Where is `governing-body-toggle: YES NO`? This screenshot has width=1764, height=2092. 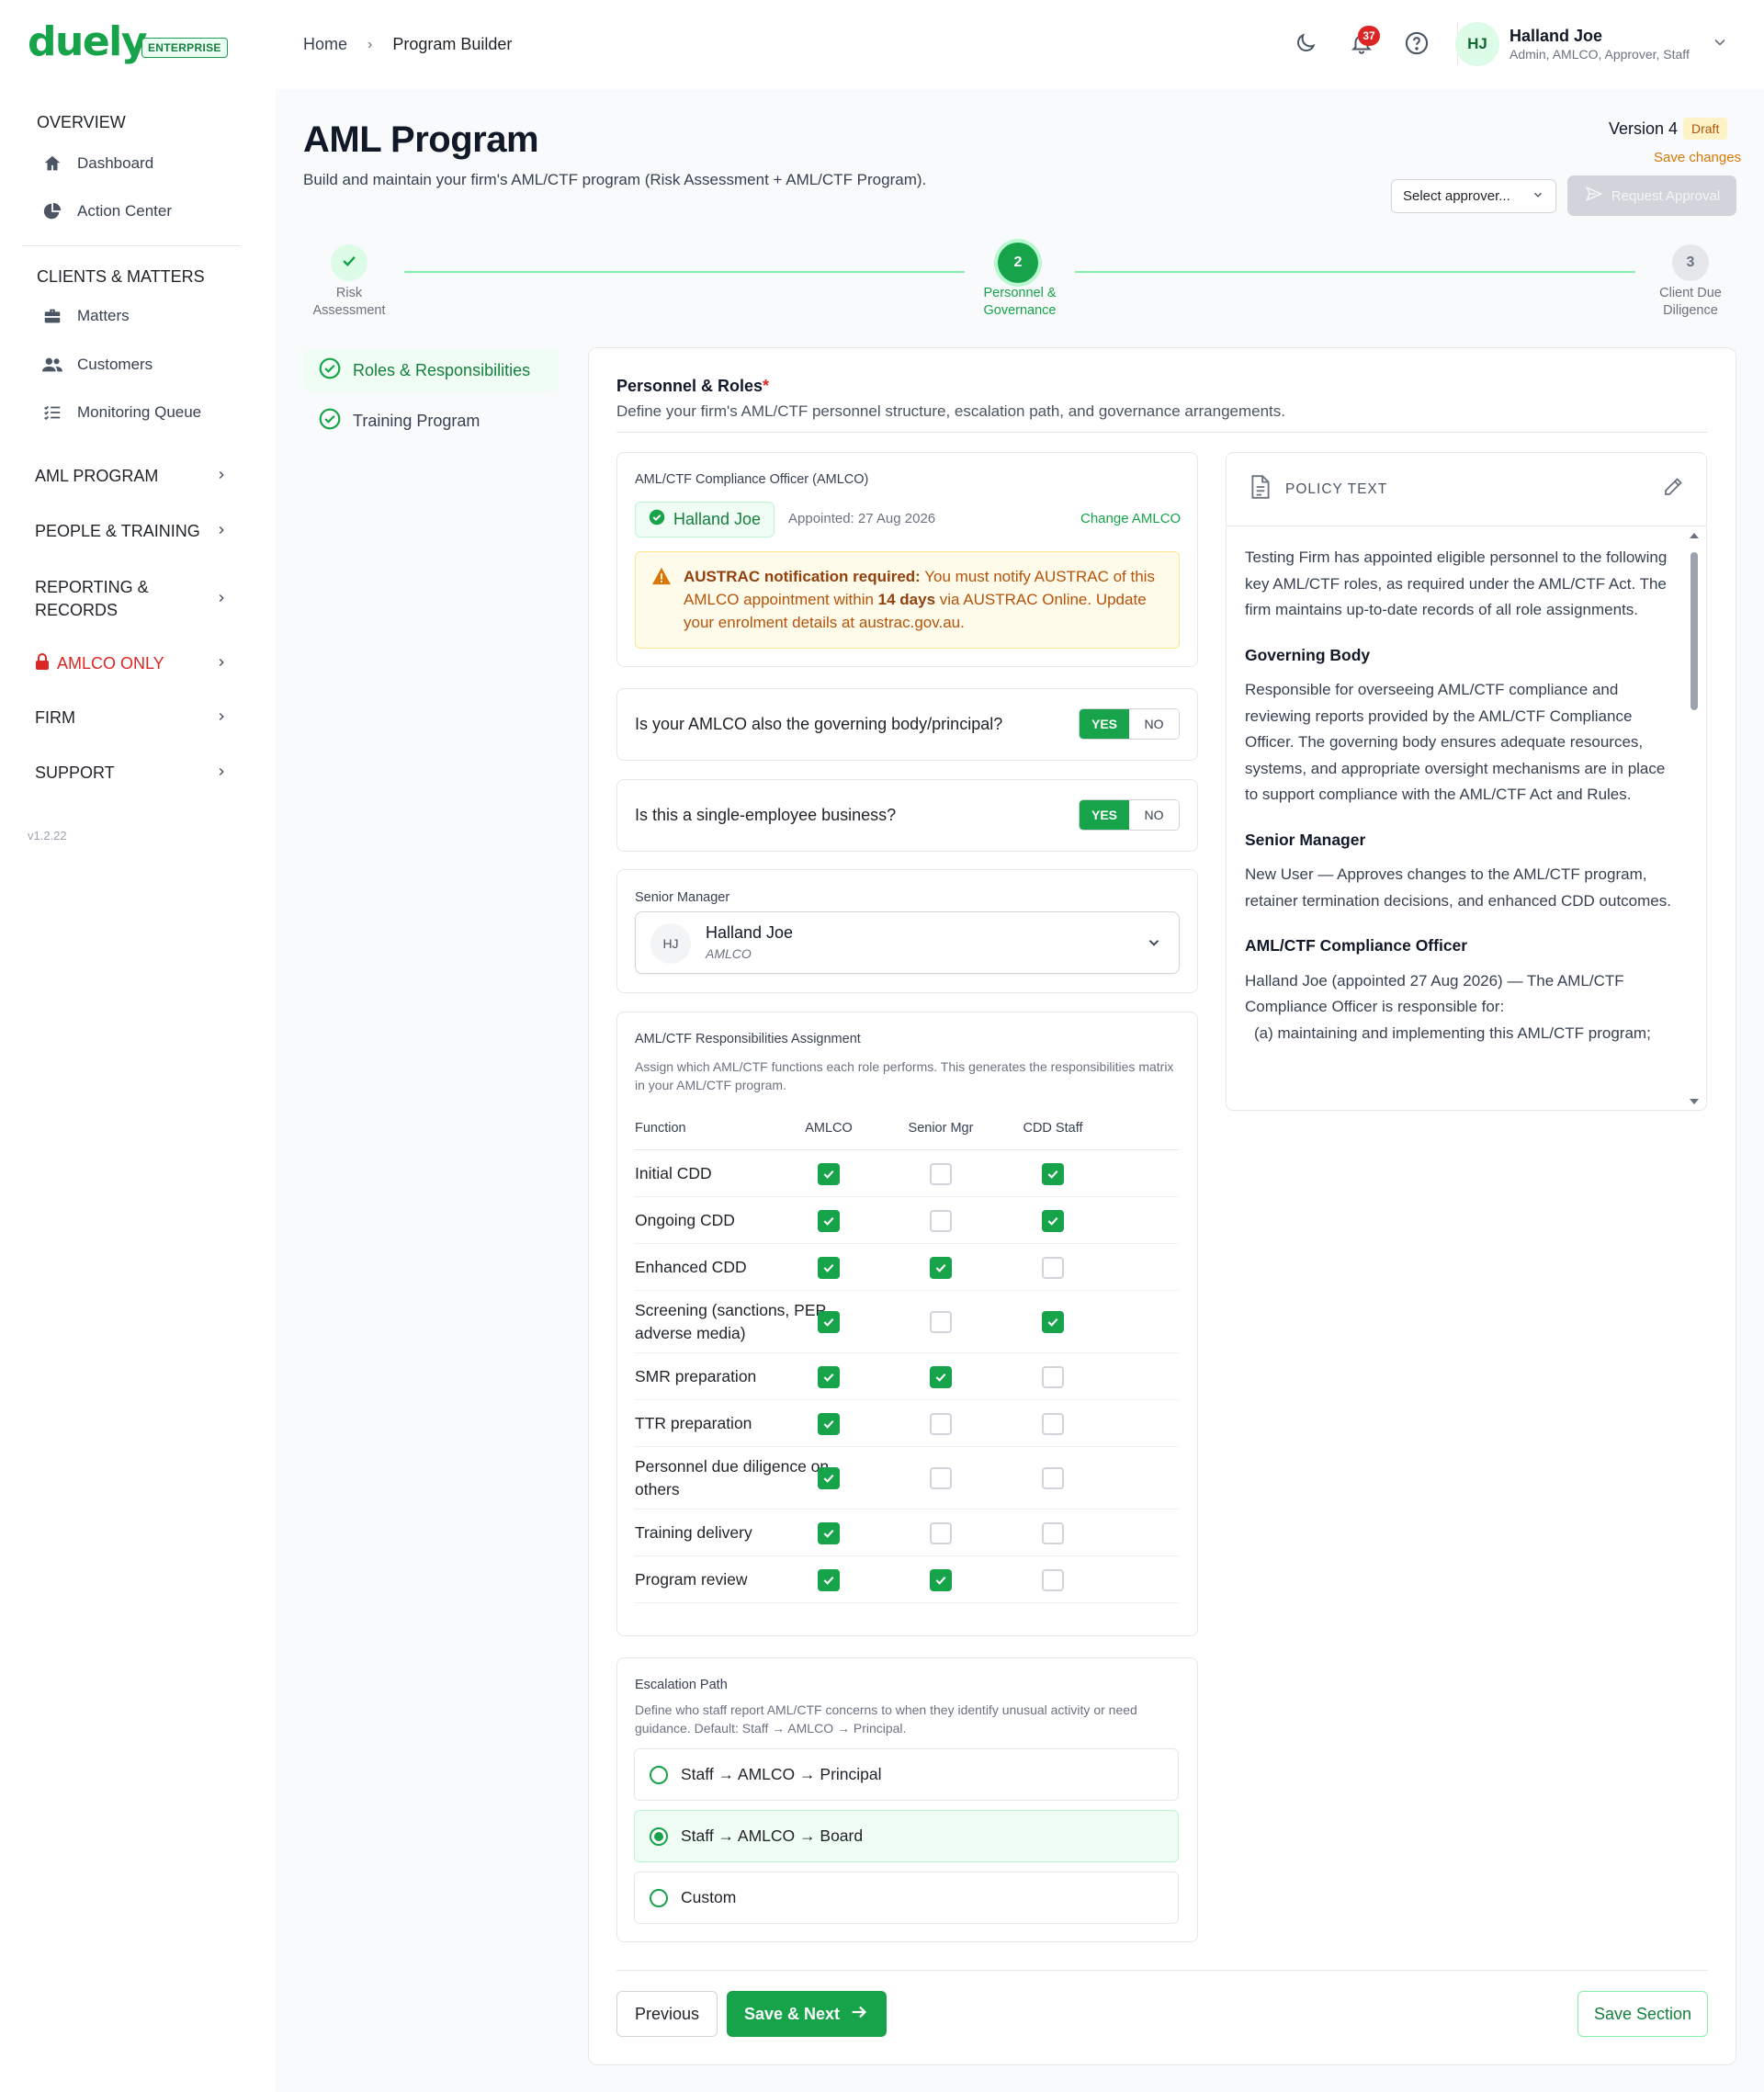 governing-body-toggle: YES NO is located at coordinates (1129, 724).